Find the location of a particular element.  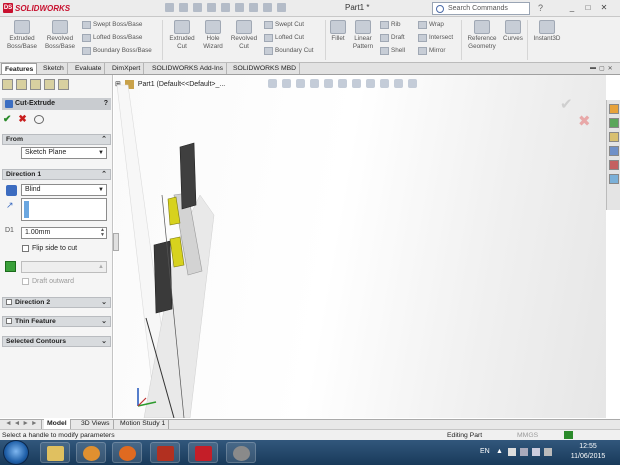

start-button is located at coordinates (16, 452).